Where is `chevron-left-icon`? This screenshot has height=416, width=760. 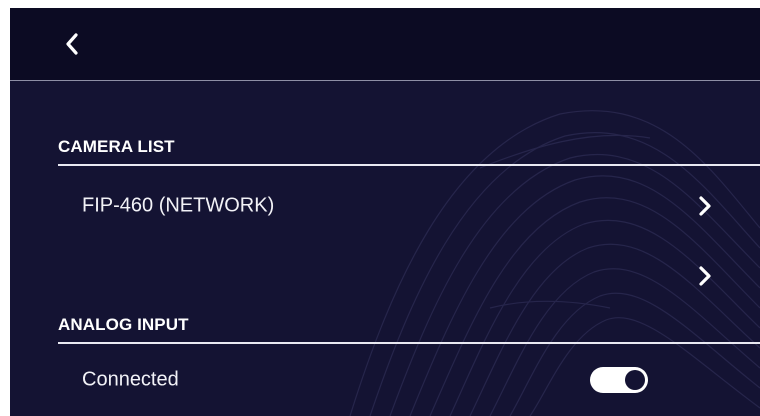
chevron-left-icon is located at coordinates (72, 44).